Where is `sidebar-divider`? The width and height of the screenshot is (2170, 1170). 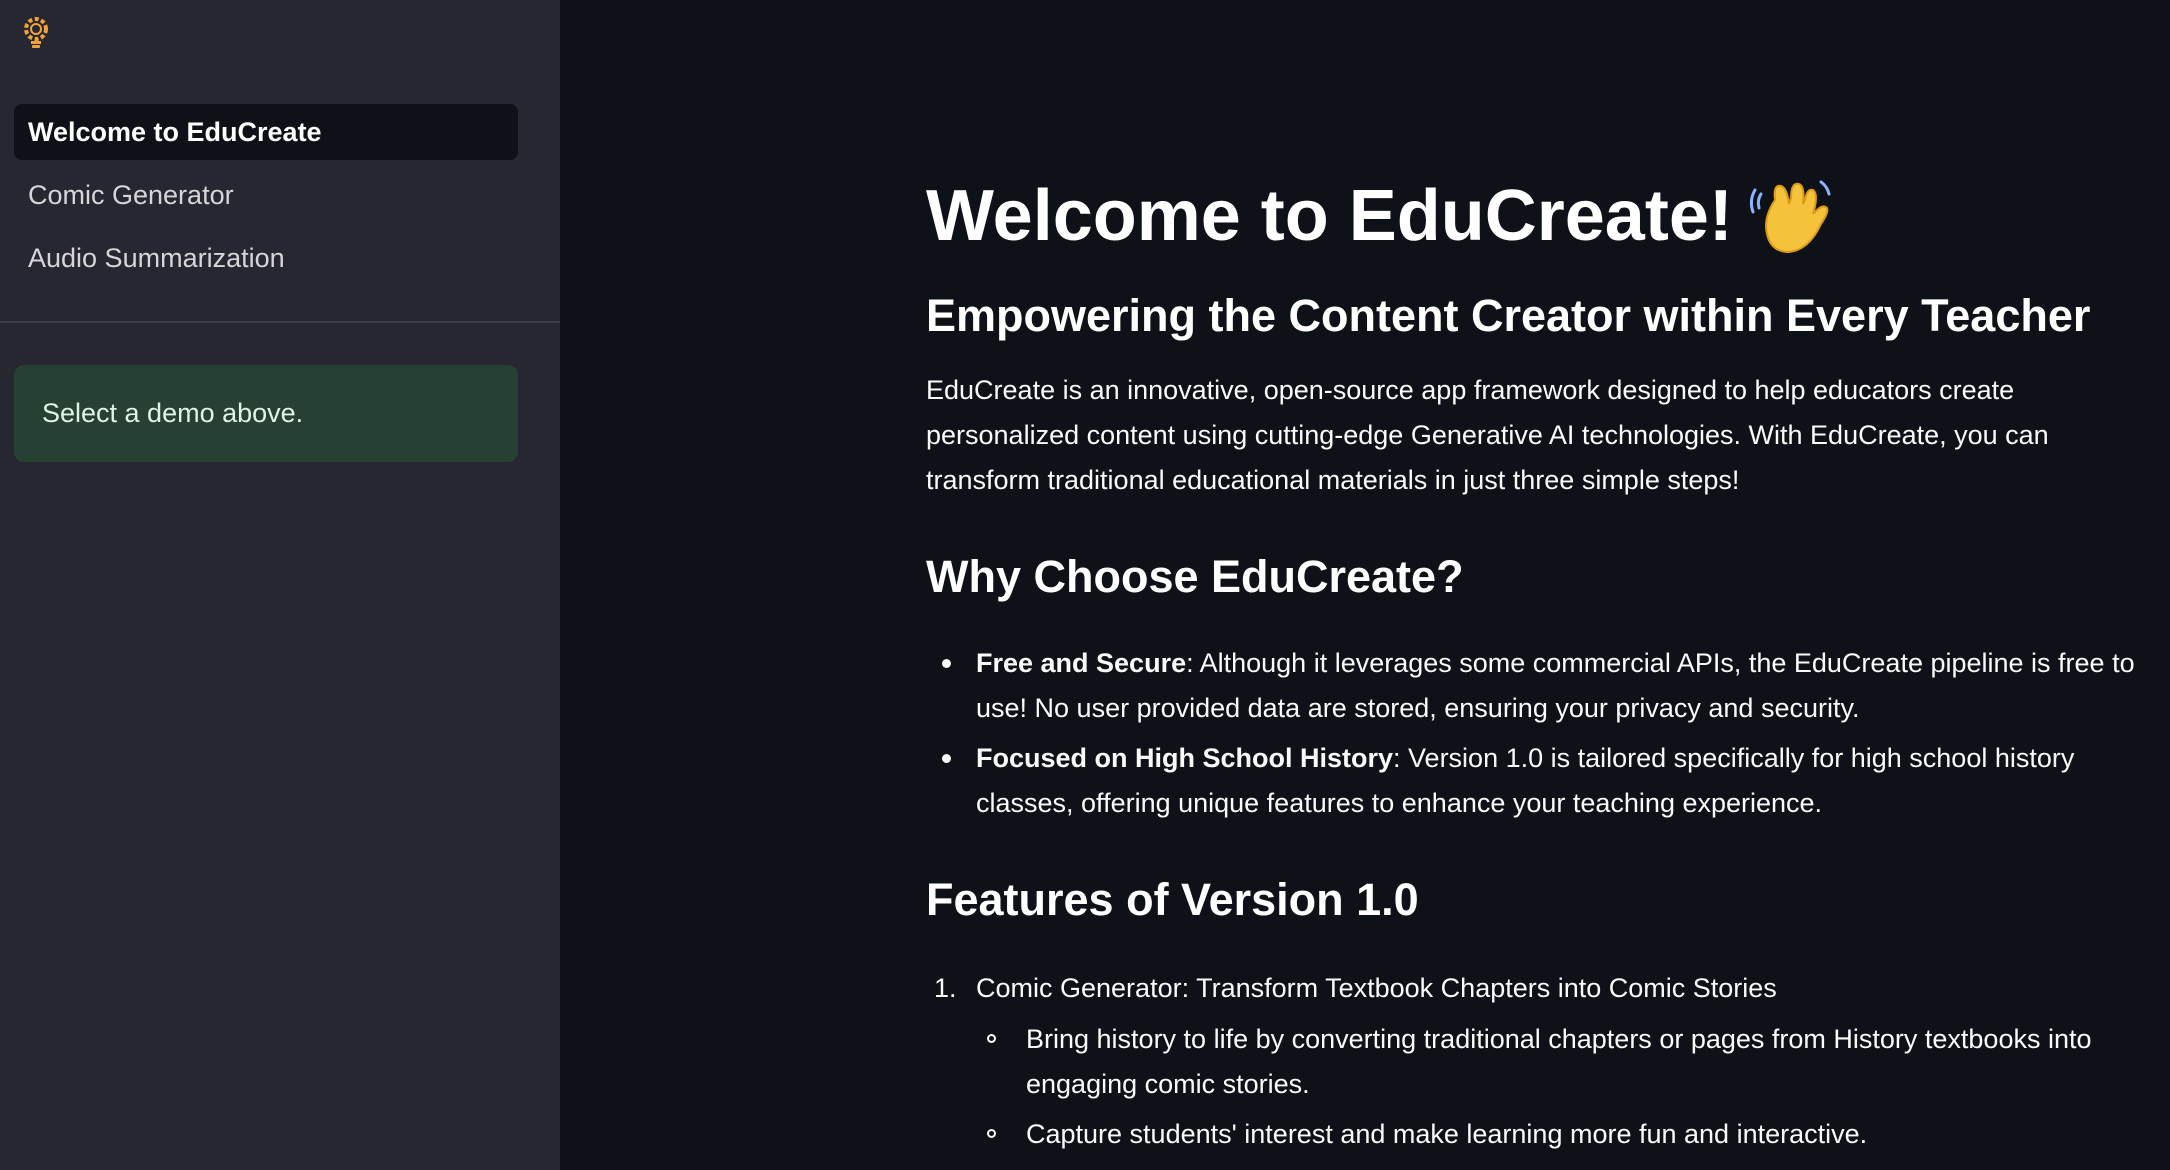 sidebar-divider is located at coordinates (280, 322).